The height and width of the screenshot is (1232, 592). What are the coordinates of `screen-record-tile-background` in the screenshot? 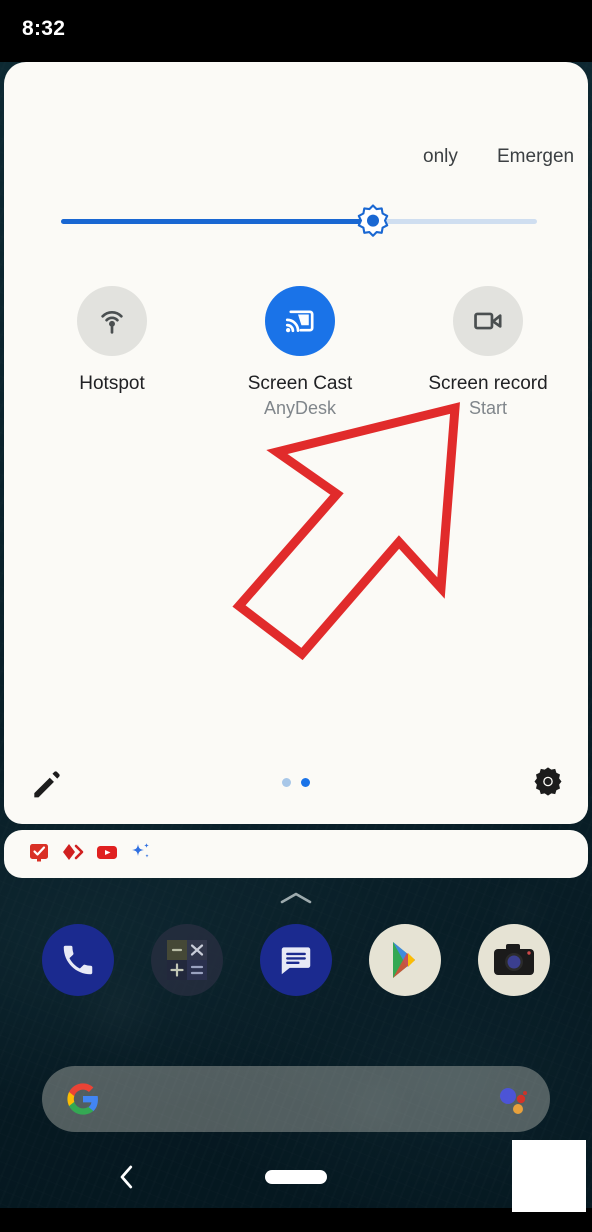 It's located at (488, 321).